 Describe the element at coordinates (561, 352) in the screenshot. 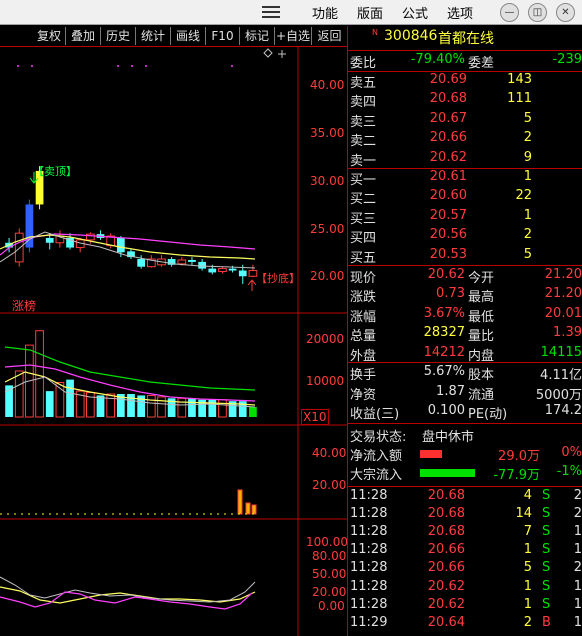

I see `quote-value: 14115` at that location.